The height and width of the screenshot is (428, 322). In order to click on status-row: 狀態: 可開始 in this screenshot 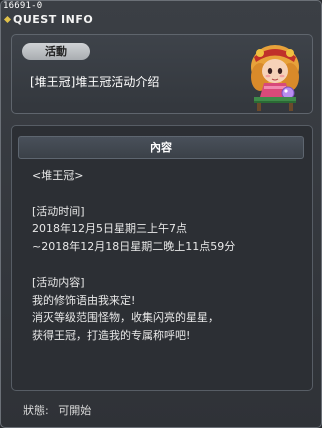, I will do `click(60, 410)`.